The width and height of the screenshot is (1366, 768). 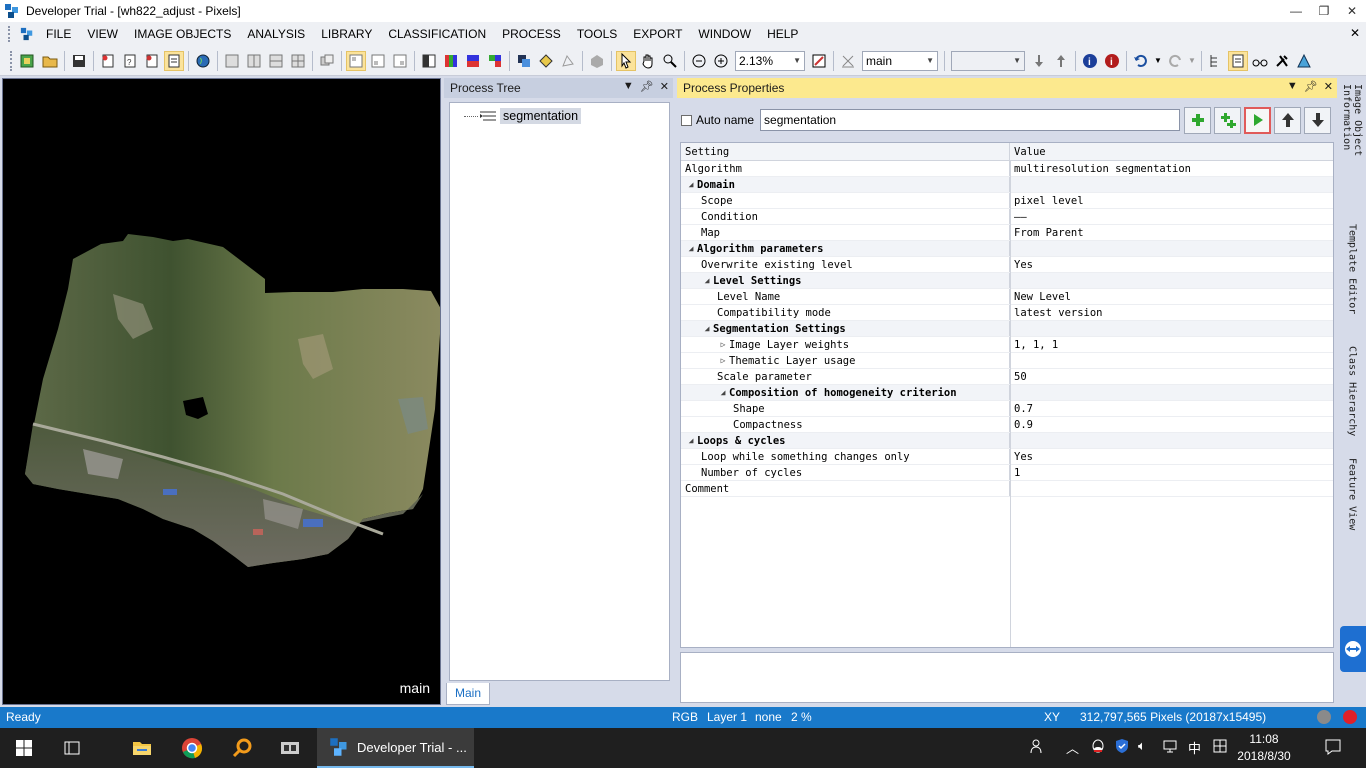 I want to click on menu-analysis: ANALYSIS, so click(x=276, y=34).